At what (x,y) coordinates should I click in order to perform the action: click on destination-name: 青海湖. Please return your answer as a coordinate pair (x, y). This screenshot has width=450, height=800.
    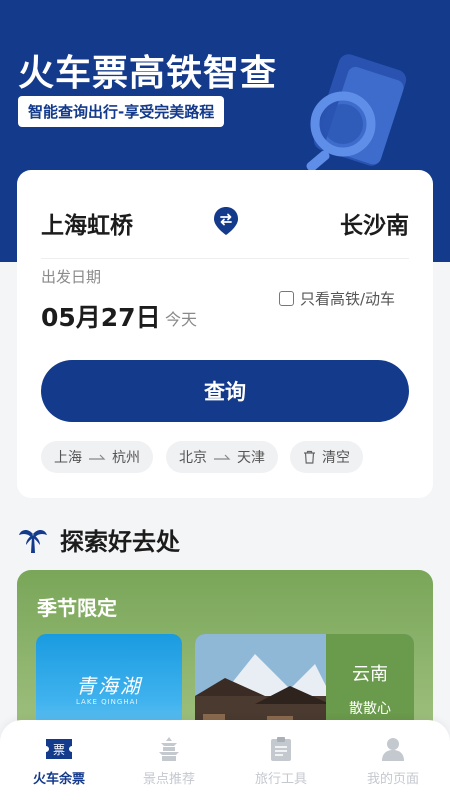
    Looking at the image, I should click on (109, 686).